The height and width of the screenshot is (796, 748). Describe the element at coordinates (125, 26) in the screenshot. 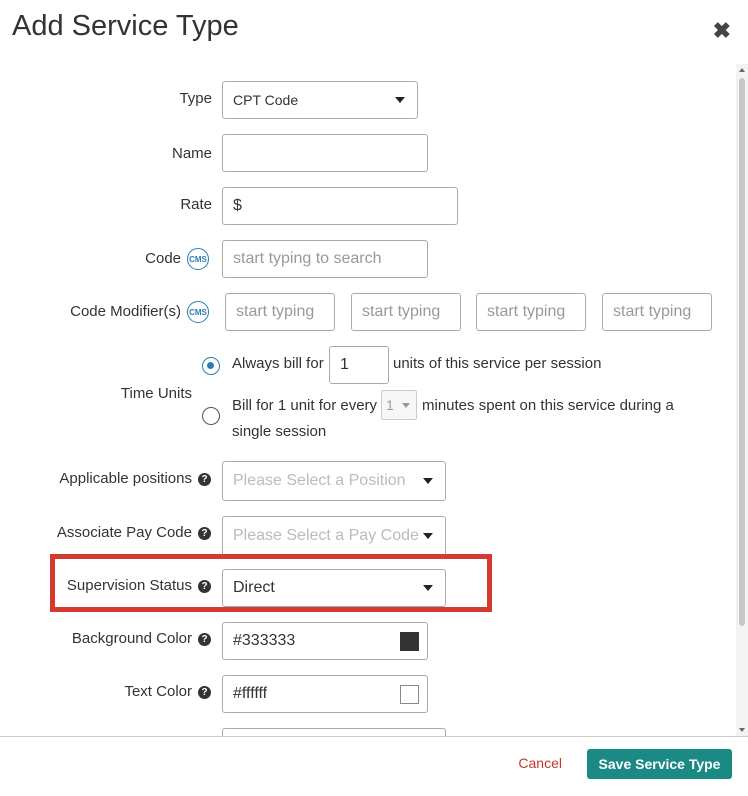

I see `dialog-title: Add Service Type` at that location.